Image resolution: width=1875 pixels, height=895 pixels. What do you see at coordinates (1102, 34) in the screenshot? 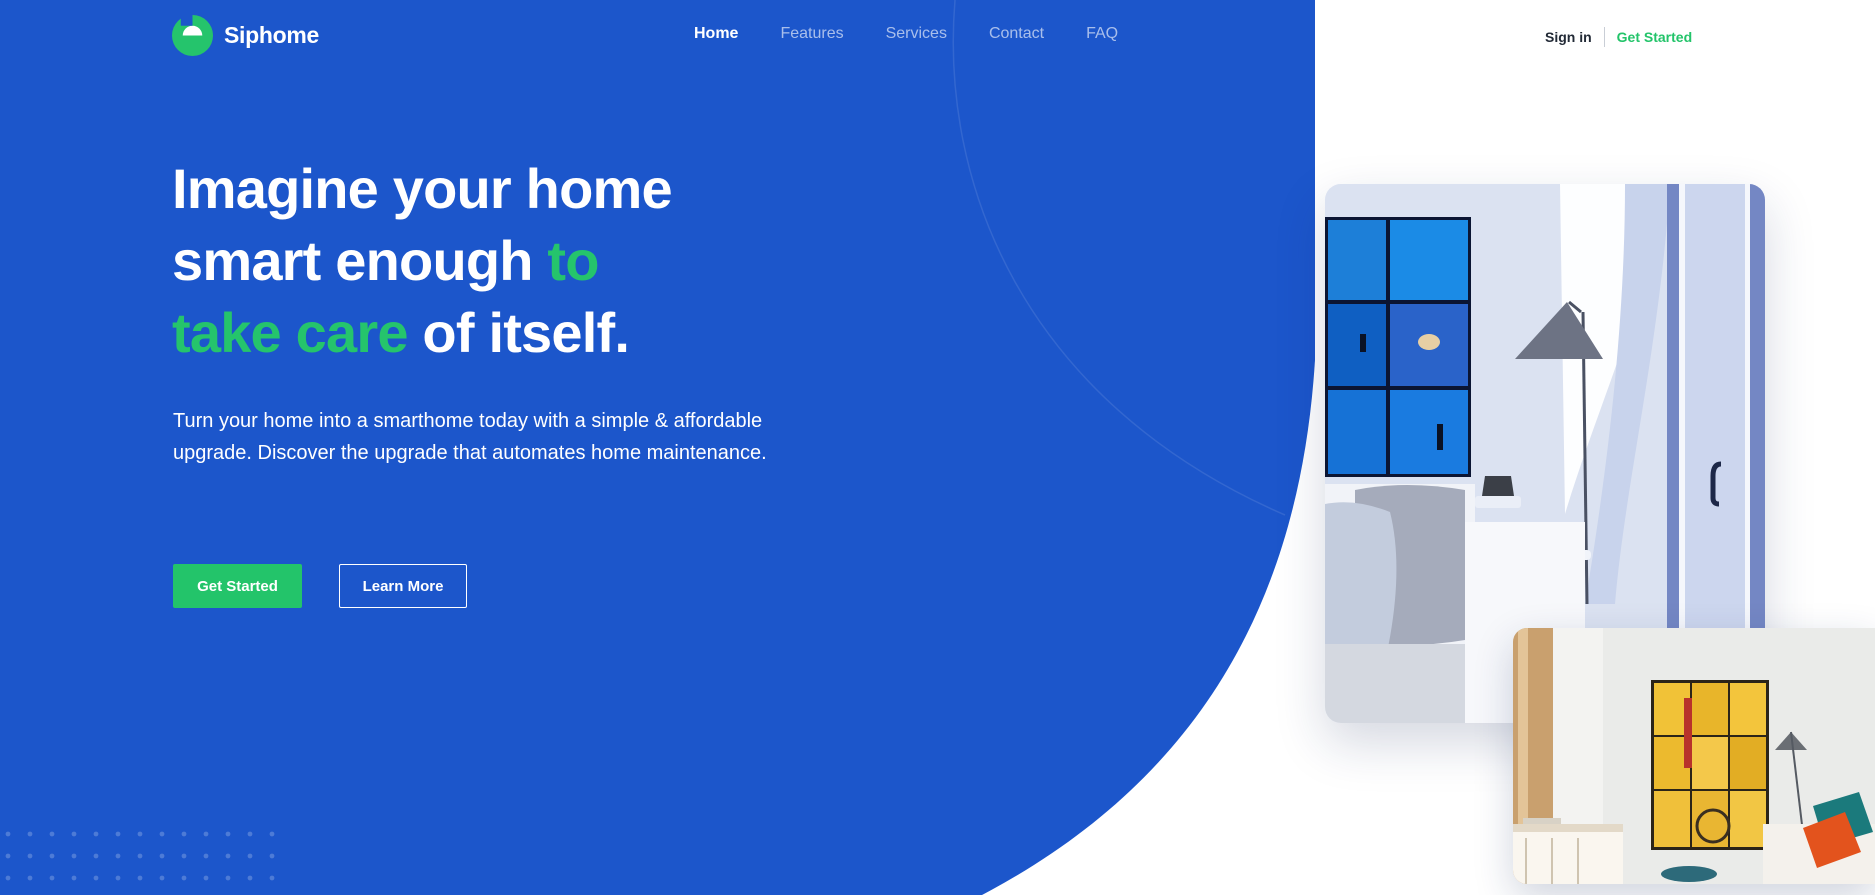
I see `nav-item-faq: FAQ` at bounding box center [1102, 34].